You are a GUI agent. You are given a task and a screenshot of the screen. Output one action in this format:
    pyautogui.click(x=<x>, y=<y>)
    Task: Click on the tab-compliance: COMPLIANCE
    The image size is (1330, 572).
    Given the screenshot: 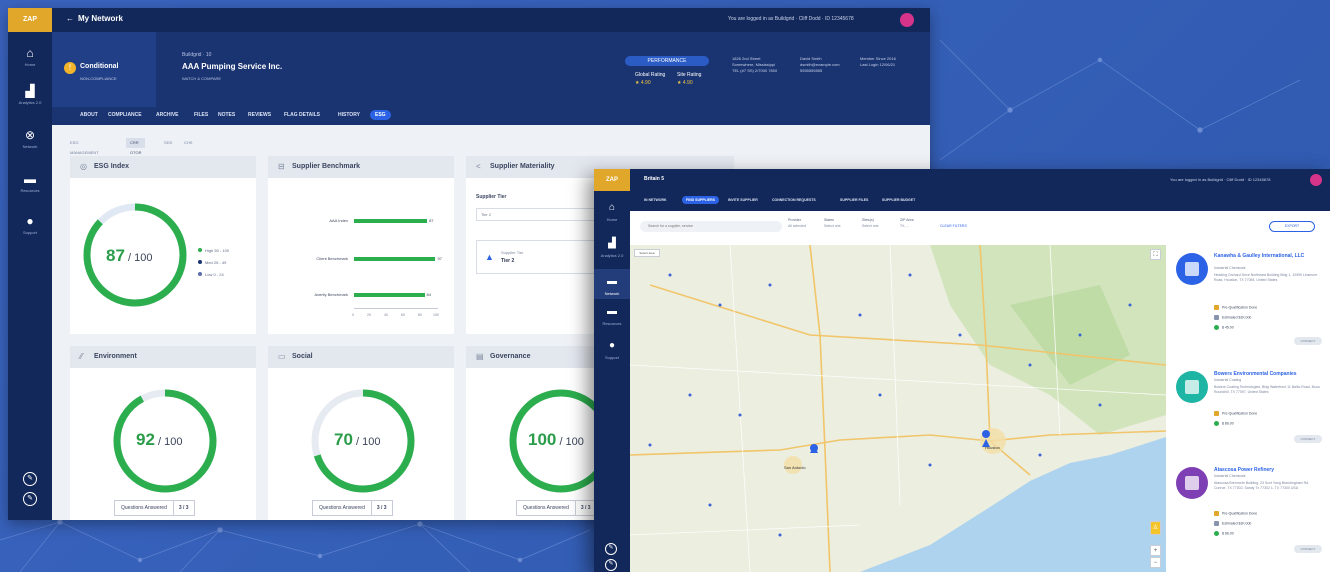 What is the action you would take?
    pyautogui.click(x=125, y=115)
    